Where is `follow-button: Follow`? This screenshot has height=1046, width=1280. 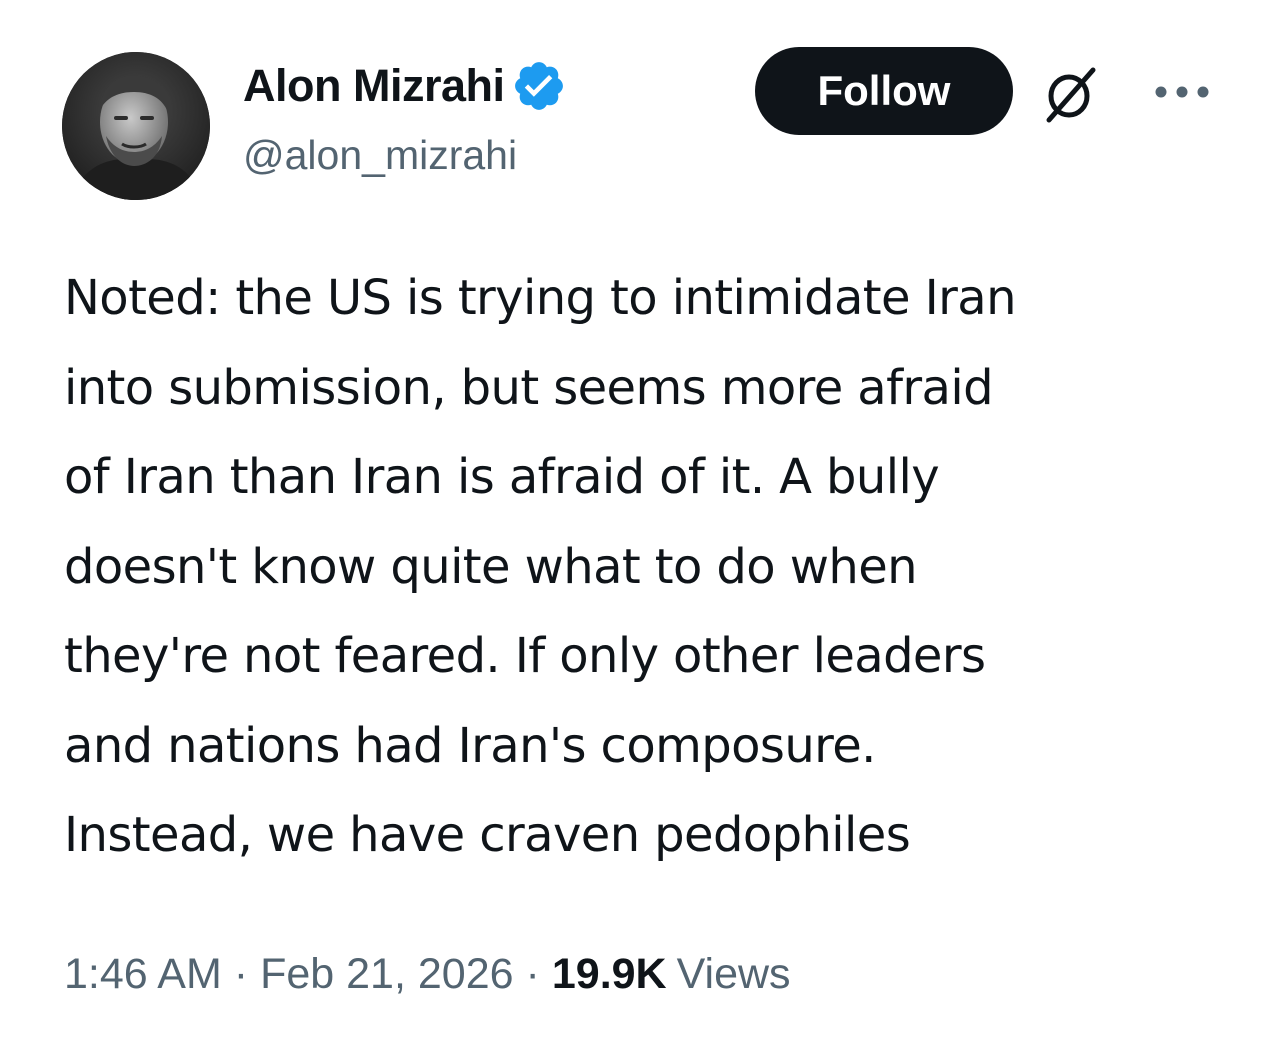
follow-button: Follow is located at coordinates (884, 91).